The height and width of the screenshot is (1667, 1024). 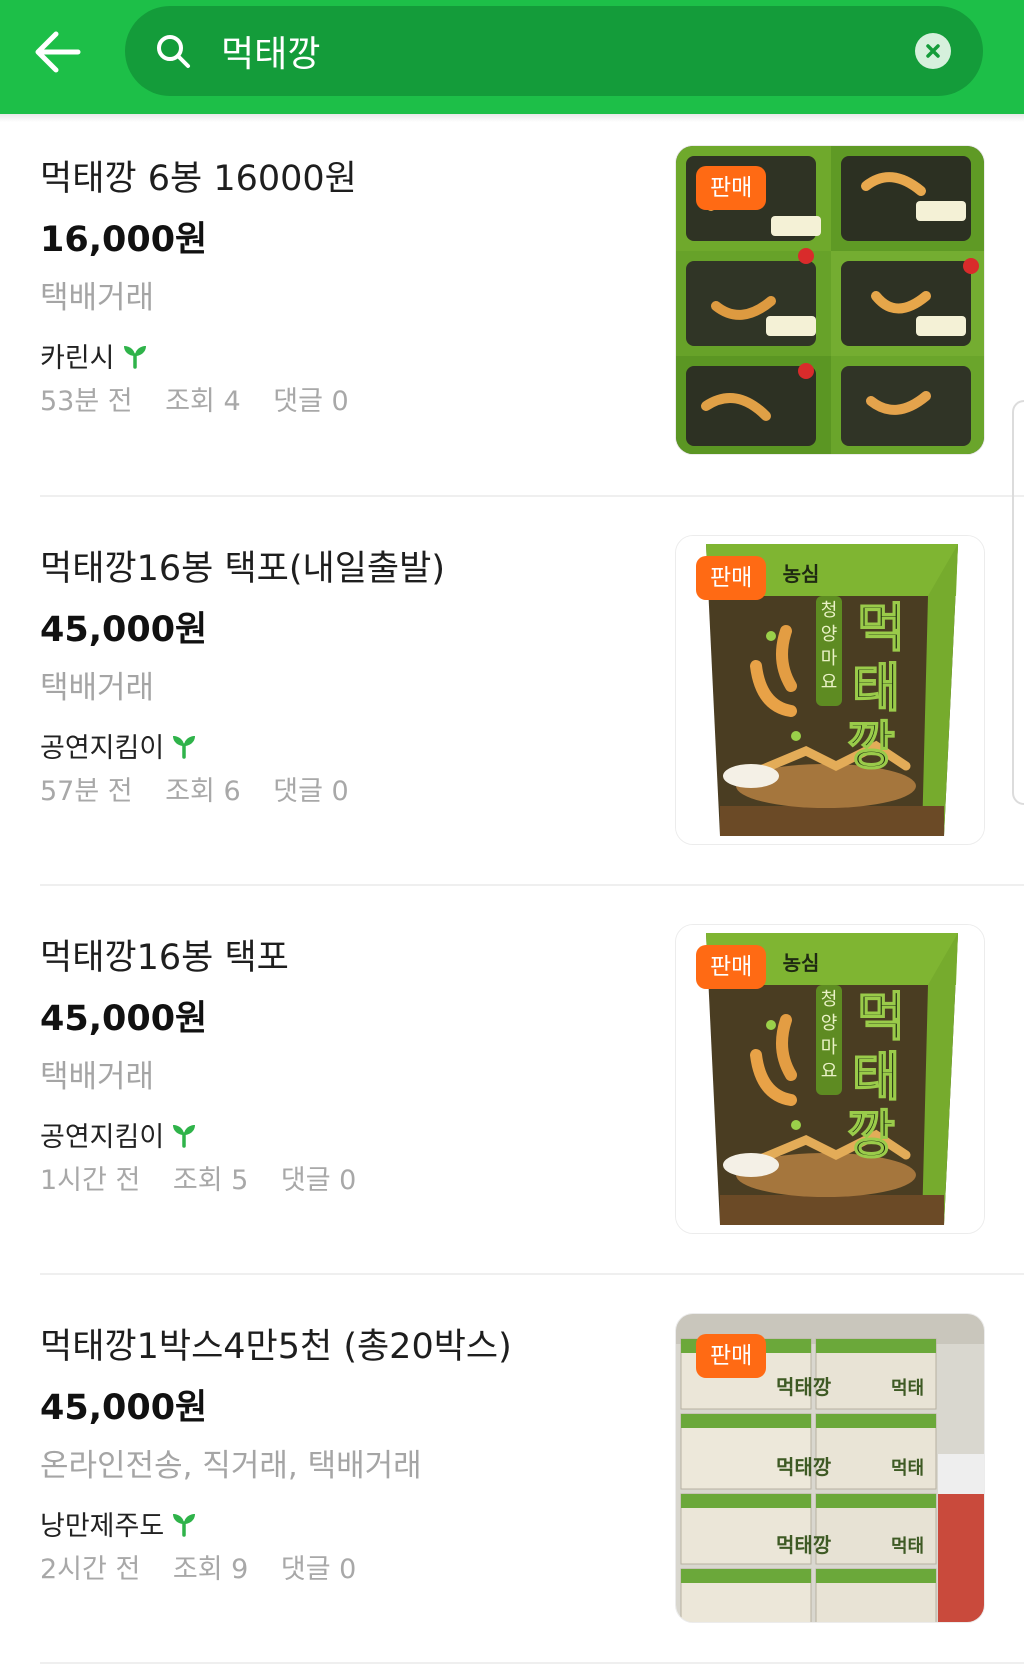 What do you see at coordinates (242, 569) in the screenshot?
I see `item-title: 먹태깡16봉 택포(내일출발)` at bounding box center [242, 569].